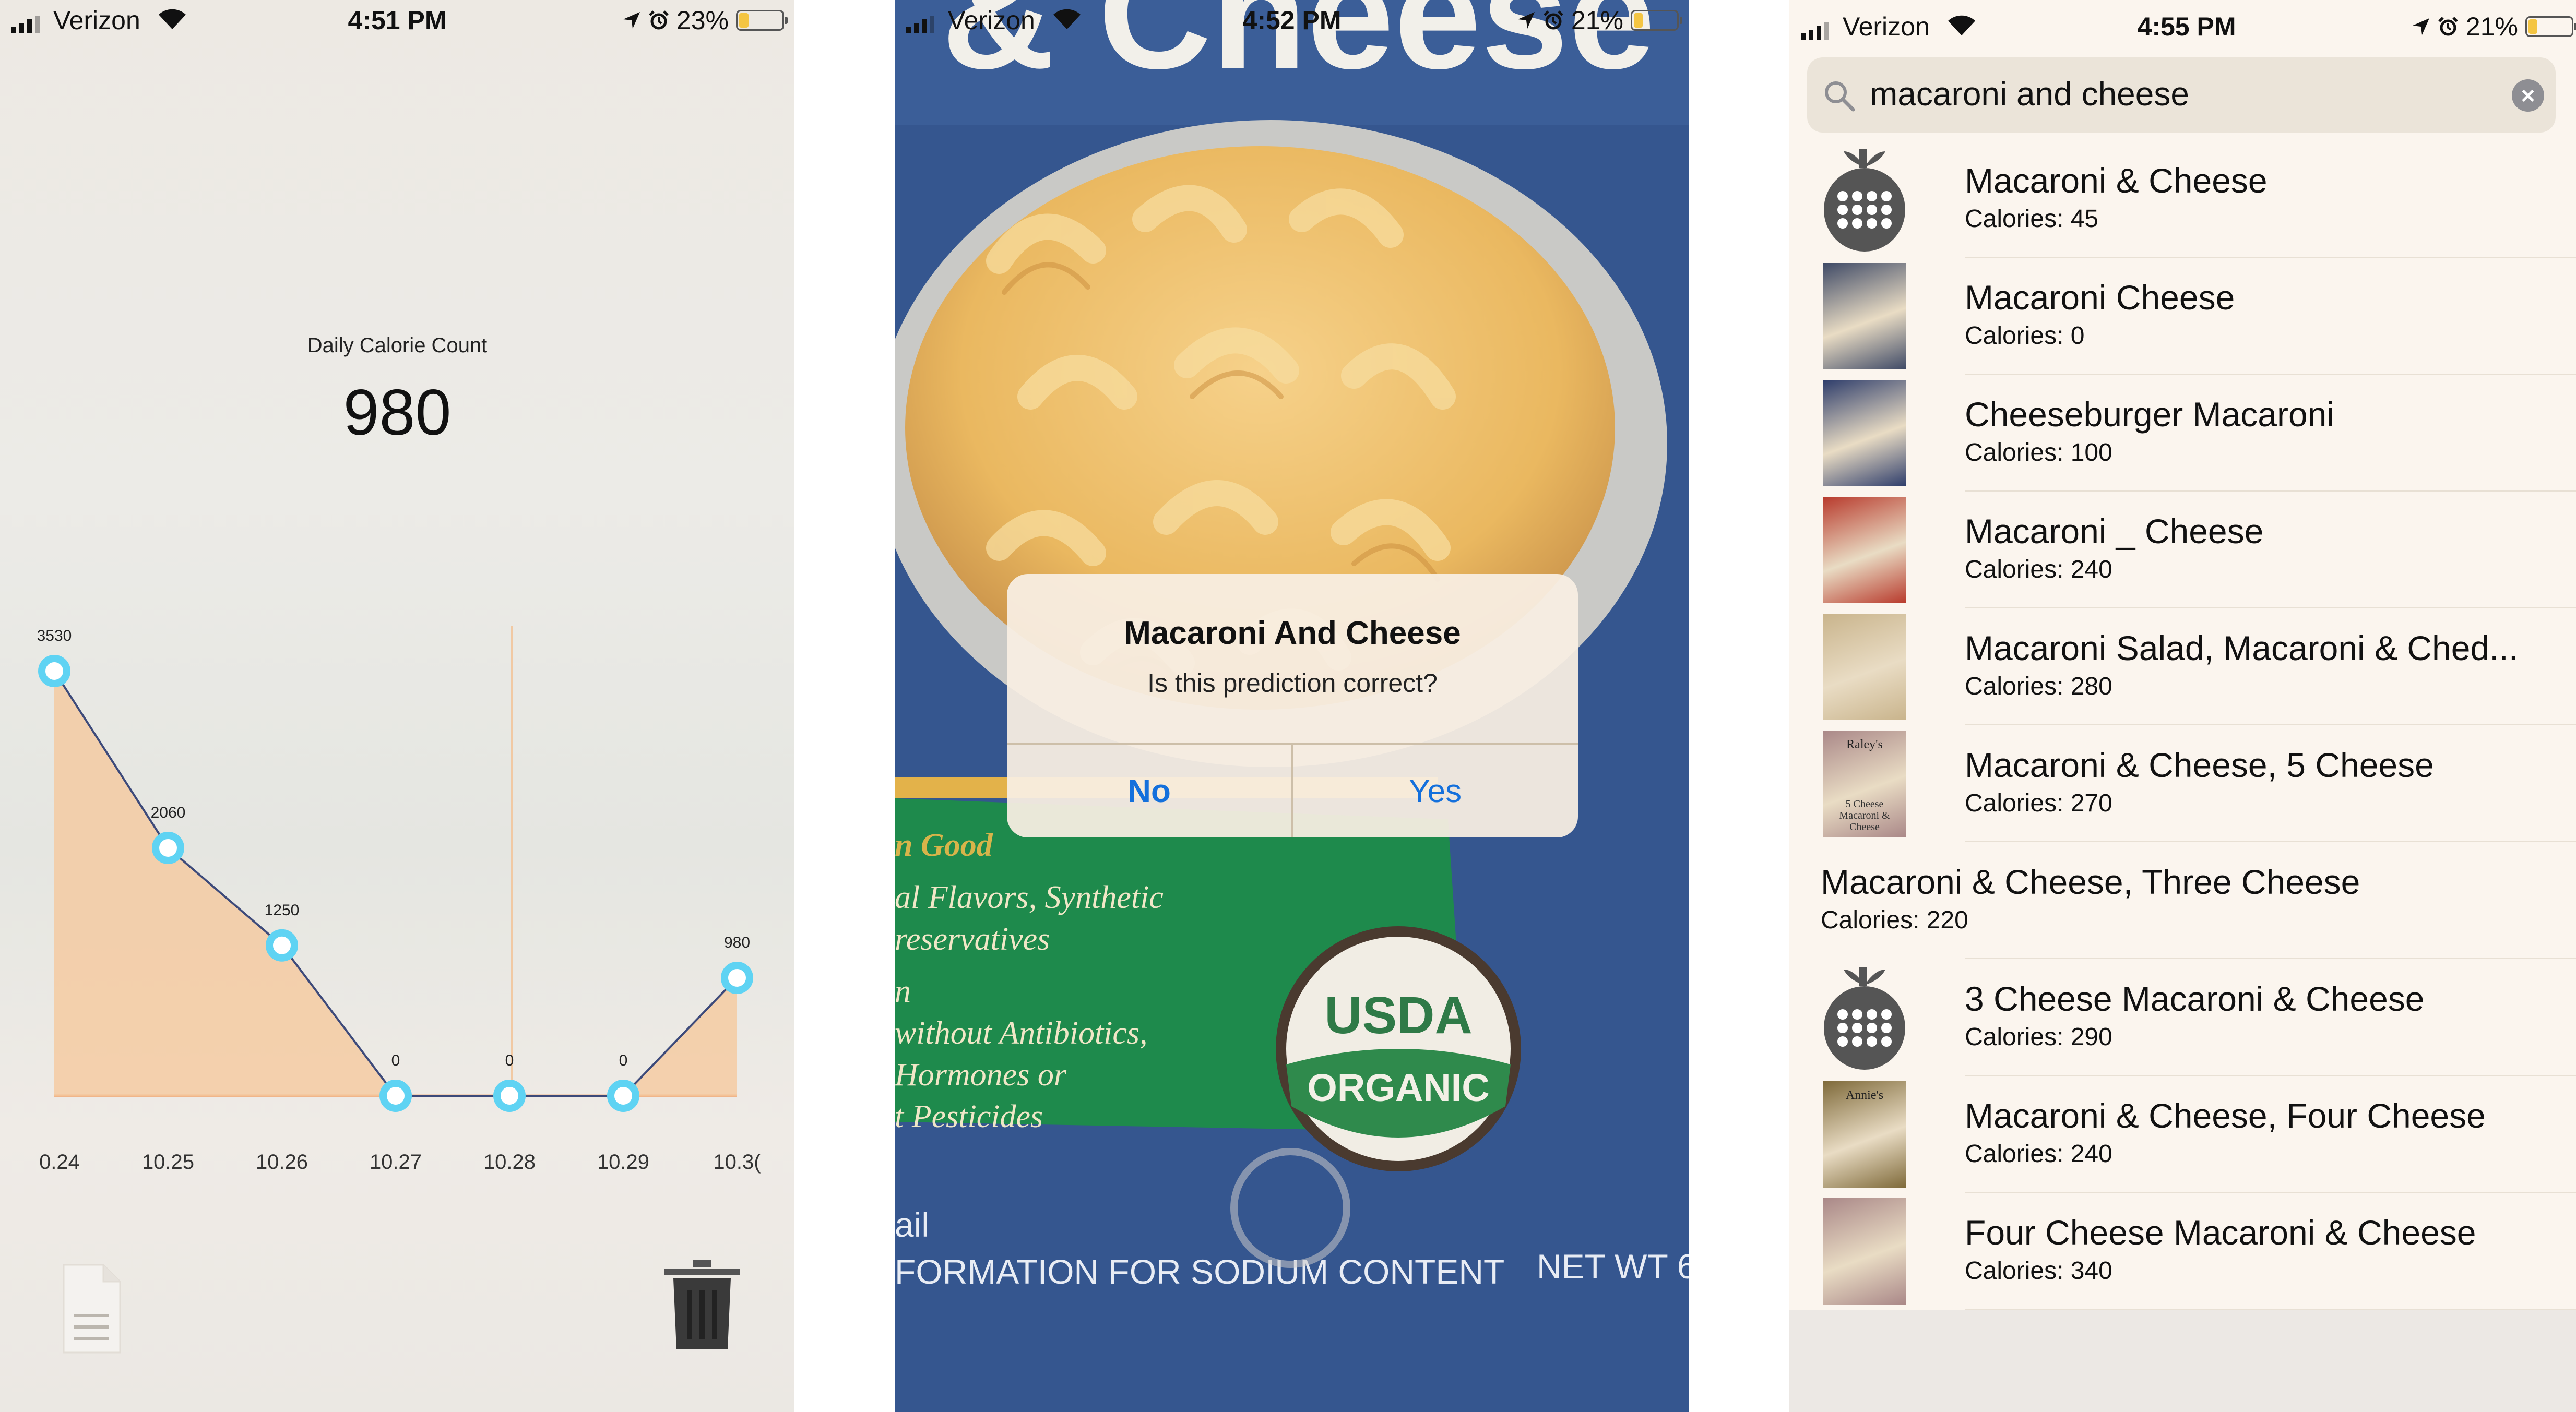 Image resolution: width=2576 pixels, height=1412 pixels. What do you see at coordinates (395, 883) in the screenshot?
I see `chart-area` at bounding box center [395, 883].